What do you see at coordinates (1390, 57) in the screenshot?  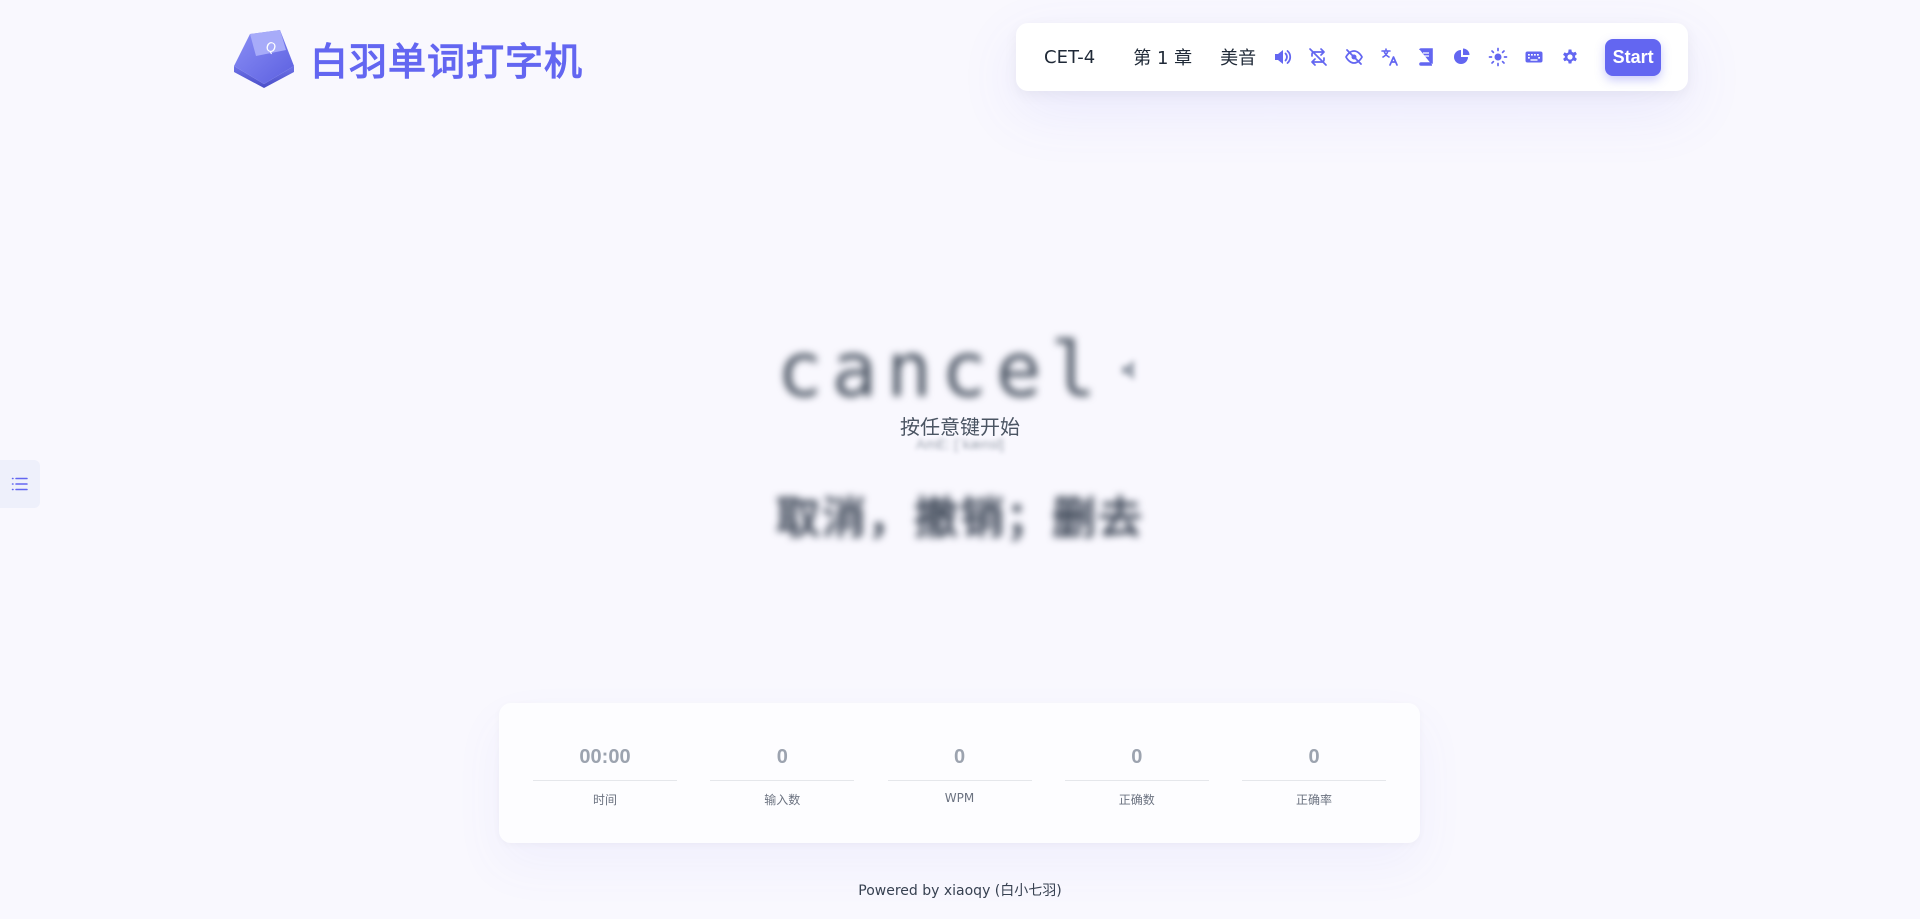 I see `translate-icon` at bounding box center [1390, 57].